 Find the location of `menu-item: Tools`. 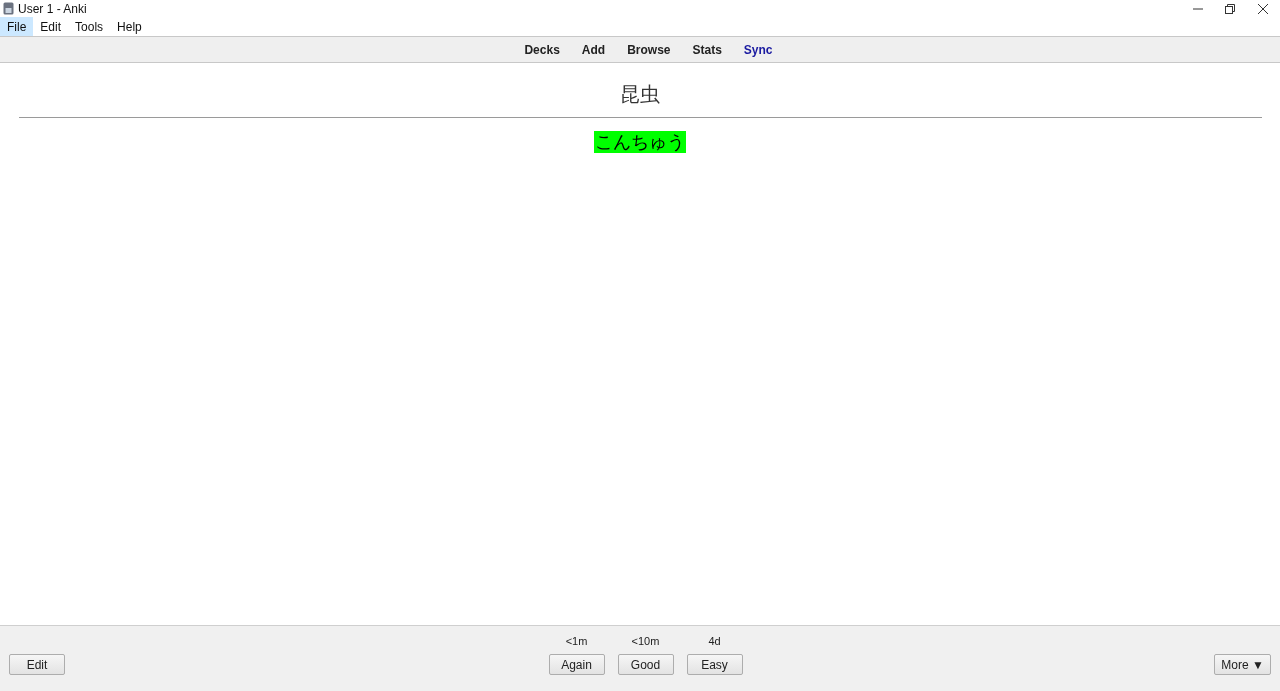

menu-item: Tools is located at coordinates (89, 26).